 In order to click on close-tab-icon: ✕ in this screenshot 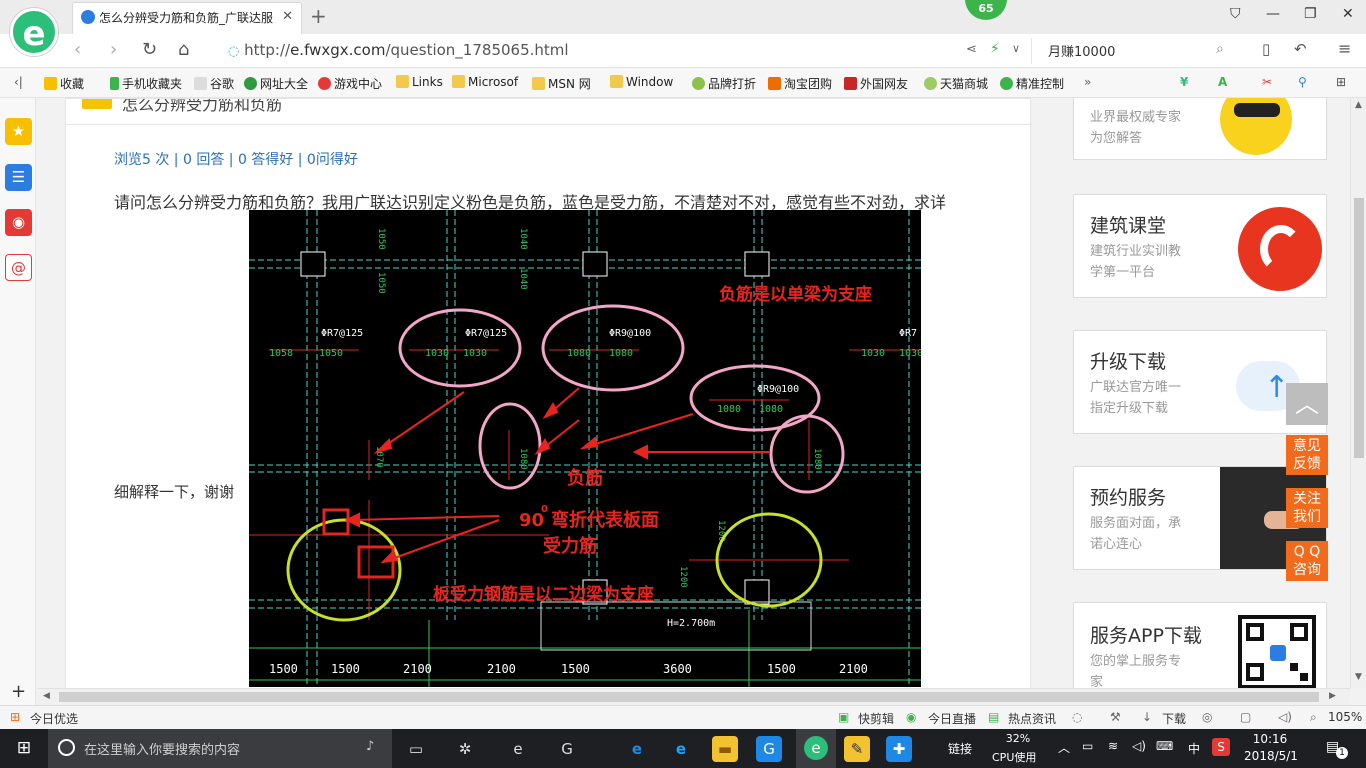, I will do `click(287, 16)`.